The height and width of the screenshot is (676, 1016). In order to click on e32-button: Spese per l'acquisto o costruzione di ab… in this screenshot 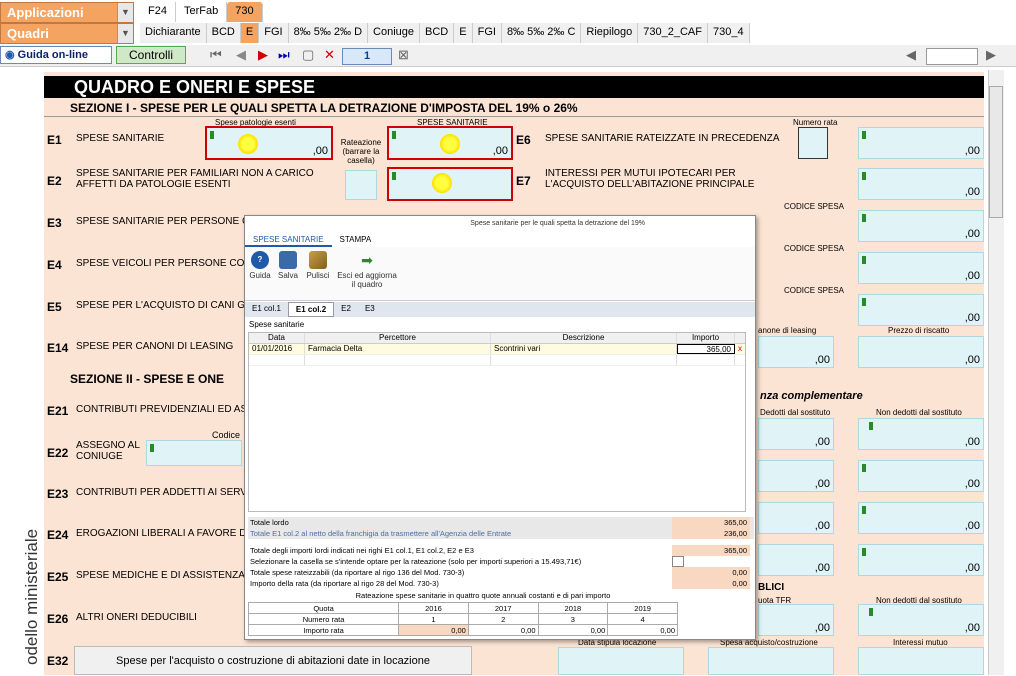, I will do `click(273, 660)`.